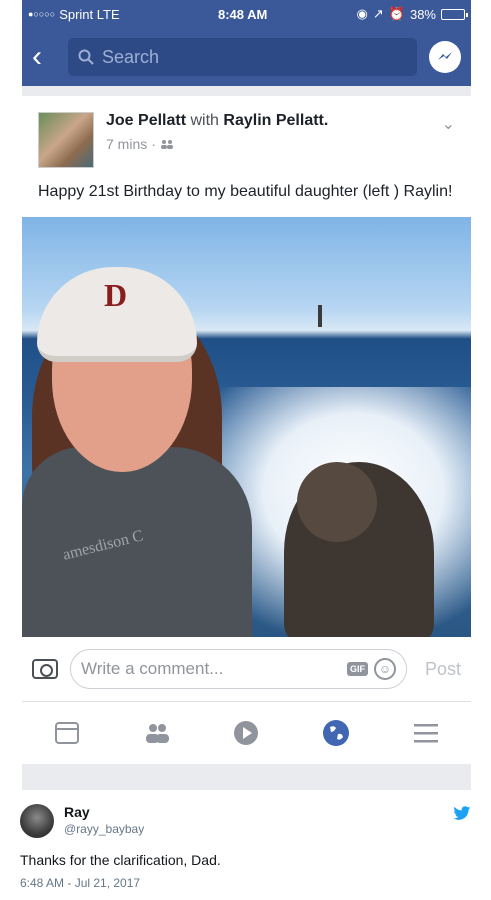 The height and width of the screenshot is (900, 491). What do you see at coordinates (426, 733) in the screenshot?
I see `menu-tab-icon` at bounding box center [426, 733].